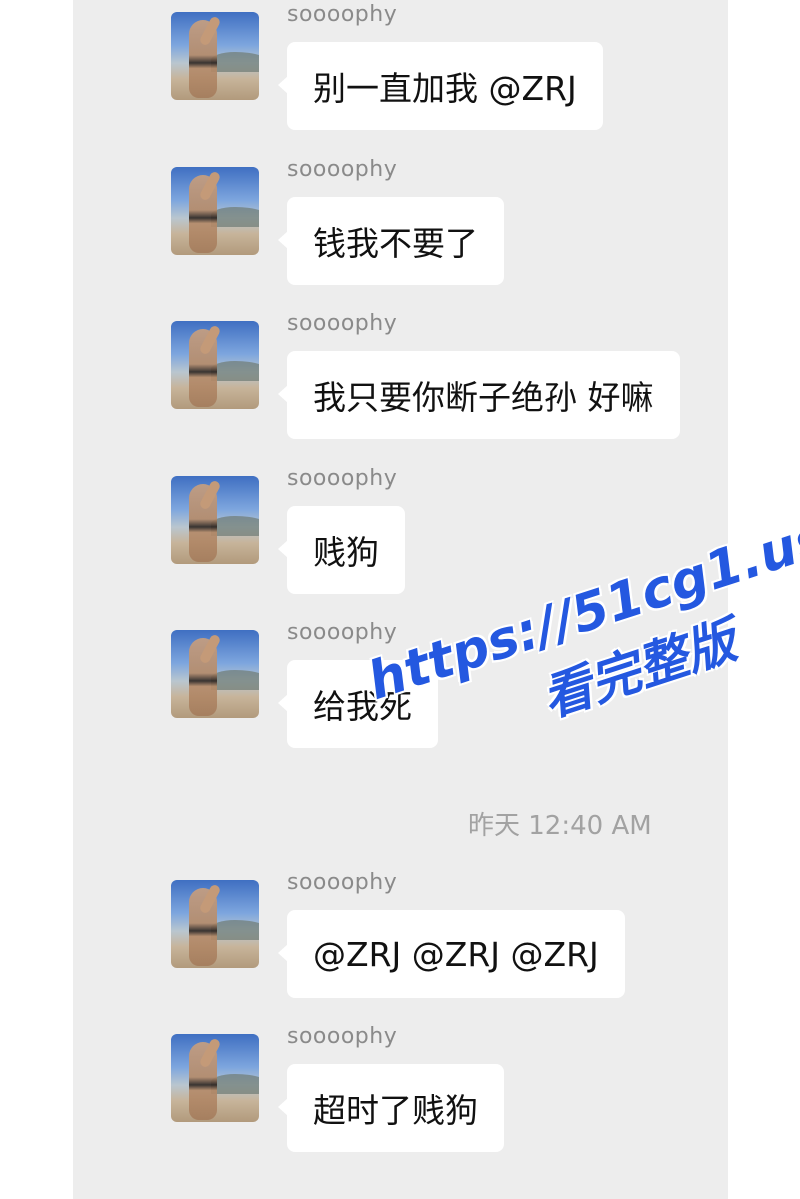 Image resolution: width=800 pixels, height=1199 pixels. I want to click on message-bubble: 钱我不要了, so click(391, 241).